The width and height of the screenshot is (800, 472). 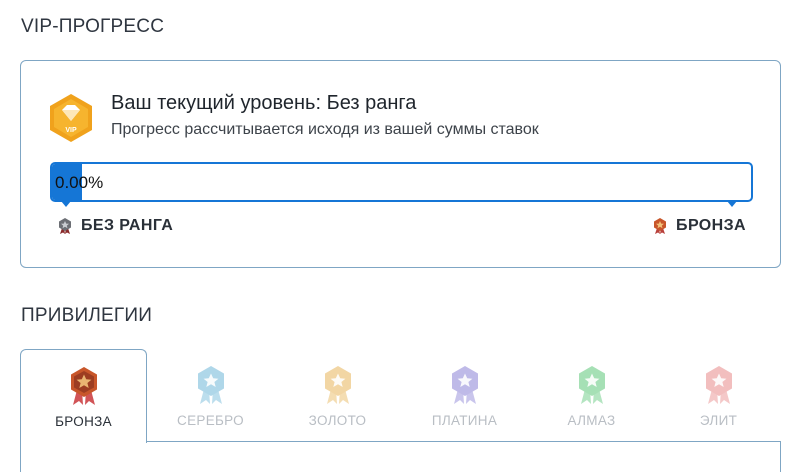 I want to click on vip-progress-bar: 0.00%, so click(x=401, y=184).